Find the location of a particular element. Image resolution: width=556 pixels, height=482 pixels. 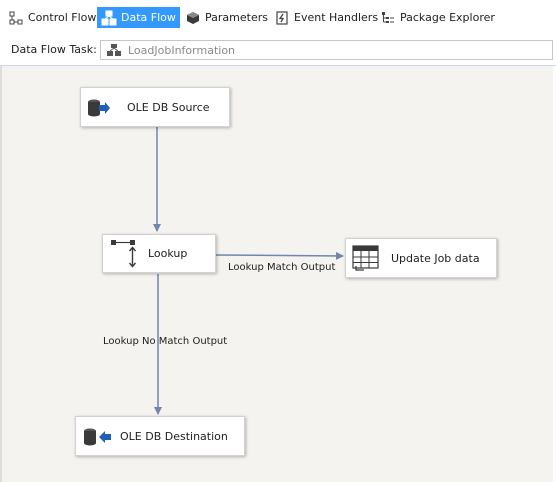

tab-label: Control Flow is located at coordinates (62, 17).